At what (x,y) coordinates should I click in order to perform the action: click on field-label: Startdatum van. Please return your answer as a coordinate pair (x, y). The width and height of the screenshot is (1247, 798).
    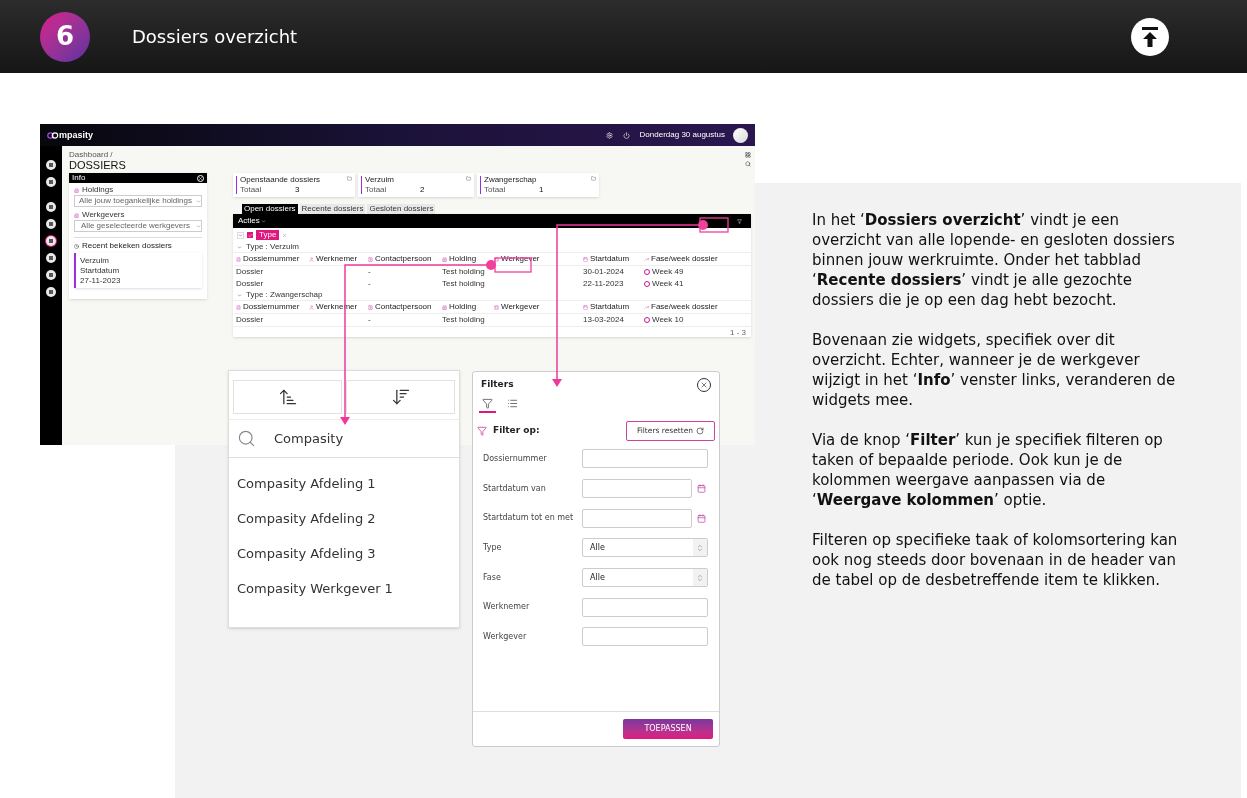
    Looking at the image, I should click on (515, 488).